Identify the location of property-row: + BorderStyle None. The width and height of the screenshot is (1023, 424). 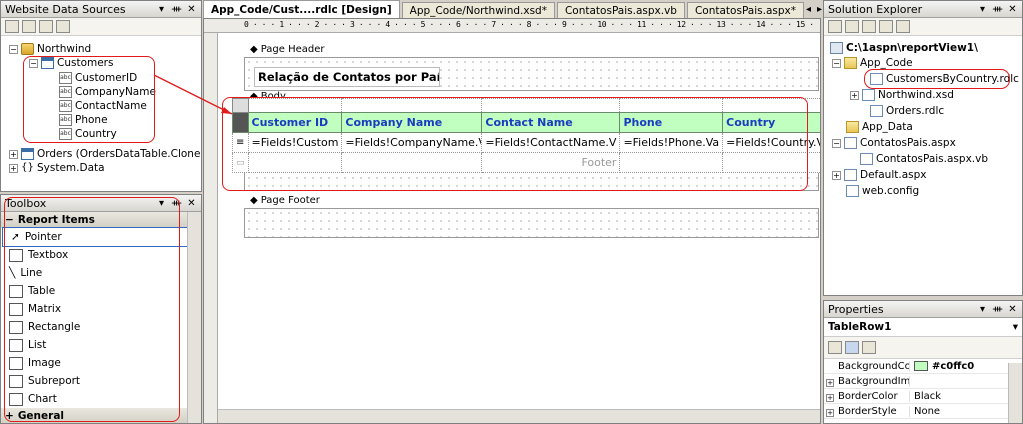
(923, 411).